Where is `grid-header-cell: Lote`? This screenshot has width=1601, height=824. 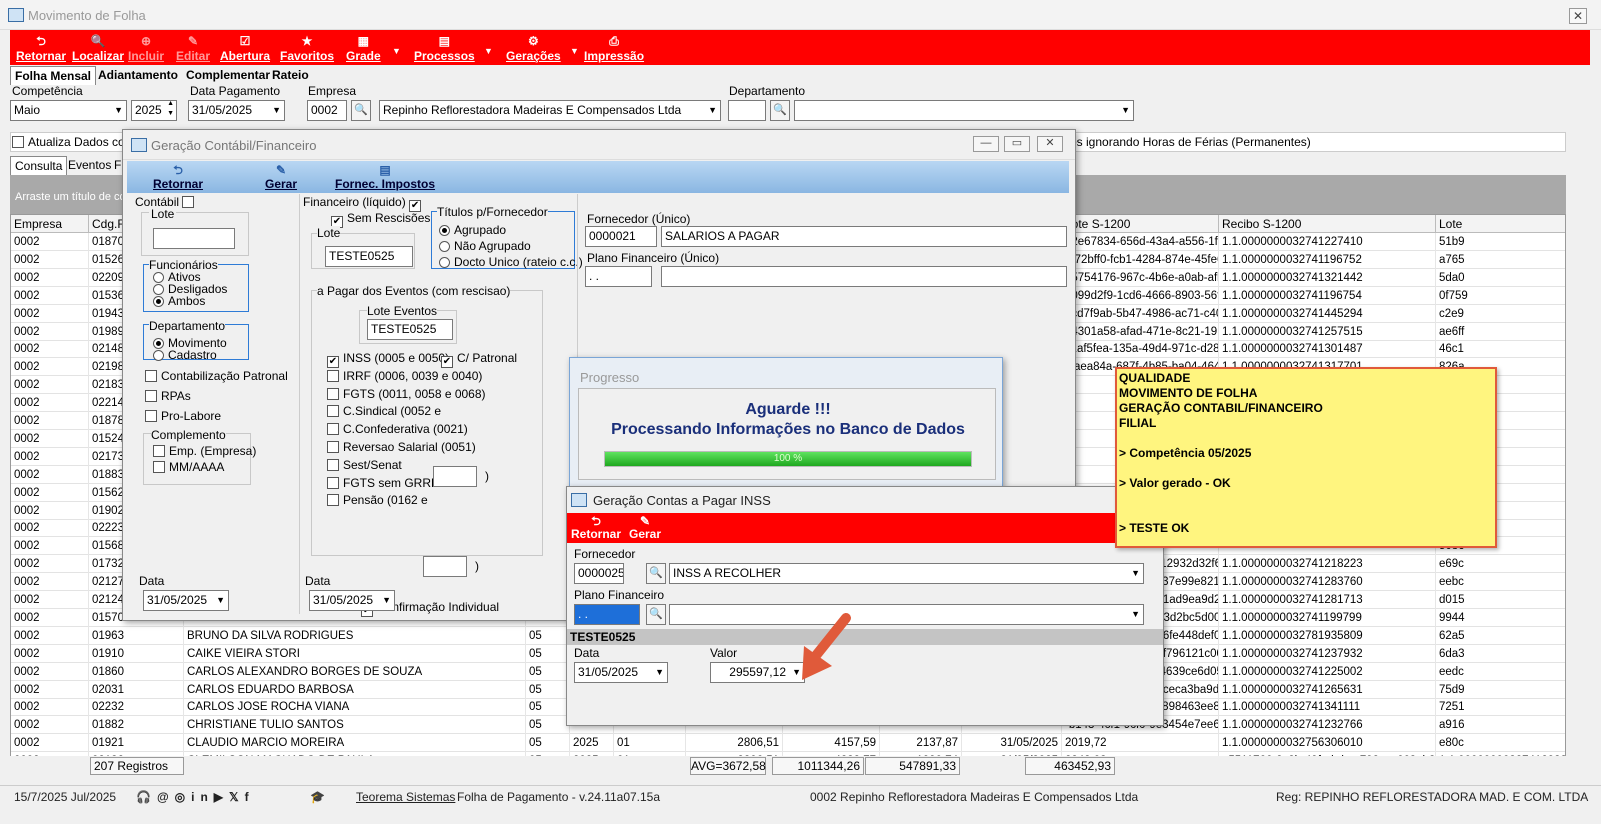
grid-header-cell: Lote is located at coordinates (1500, 224).